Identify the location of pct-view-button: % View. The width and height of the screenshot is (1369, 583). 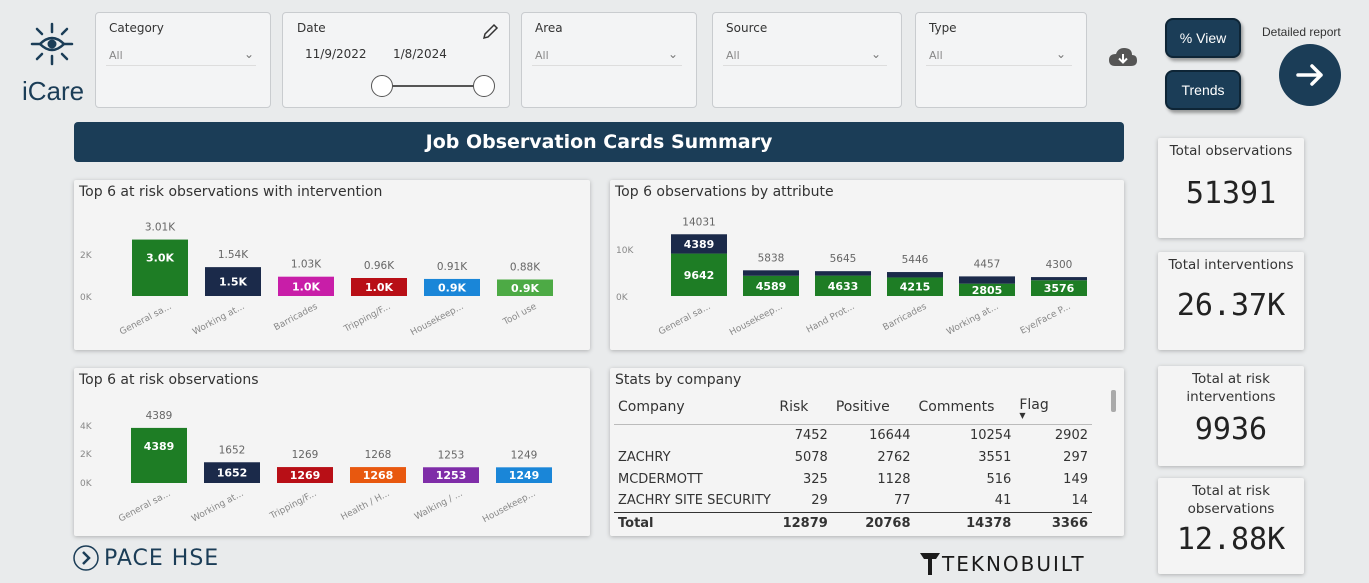
(1203, 38).